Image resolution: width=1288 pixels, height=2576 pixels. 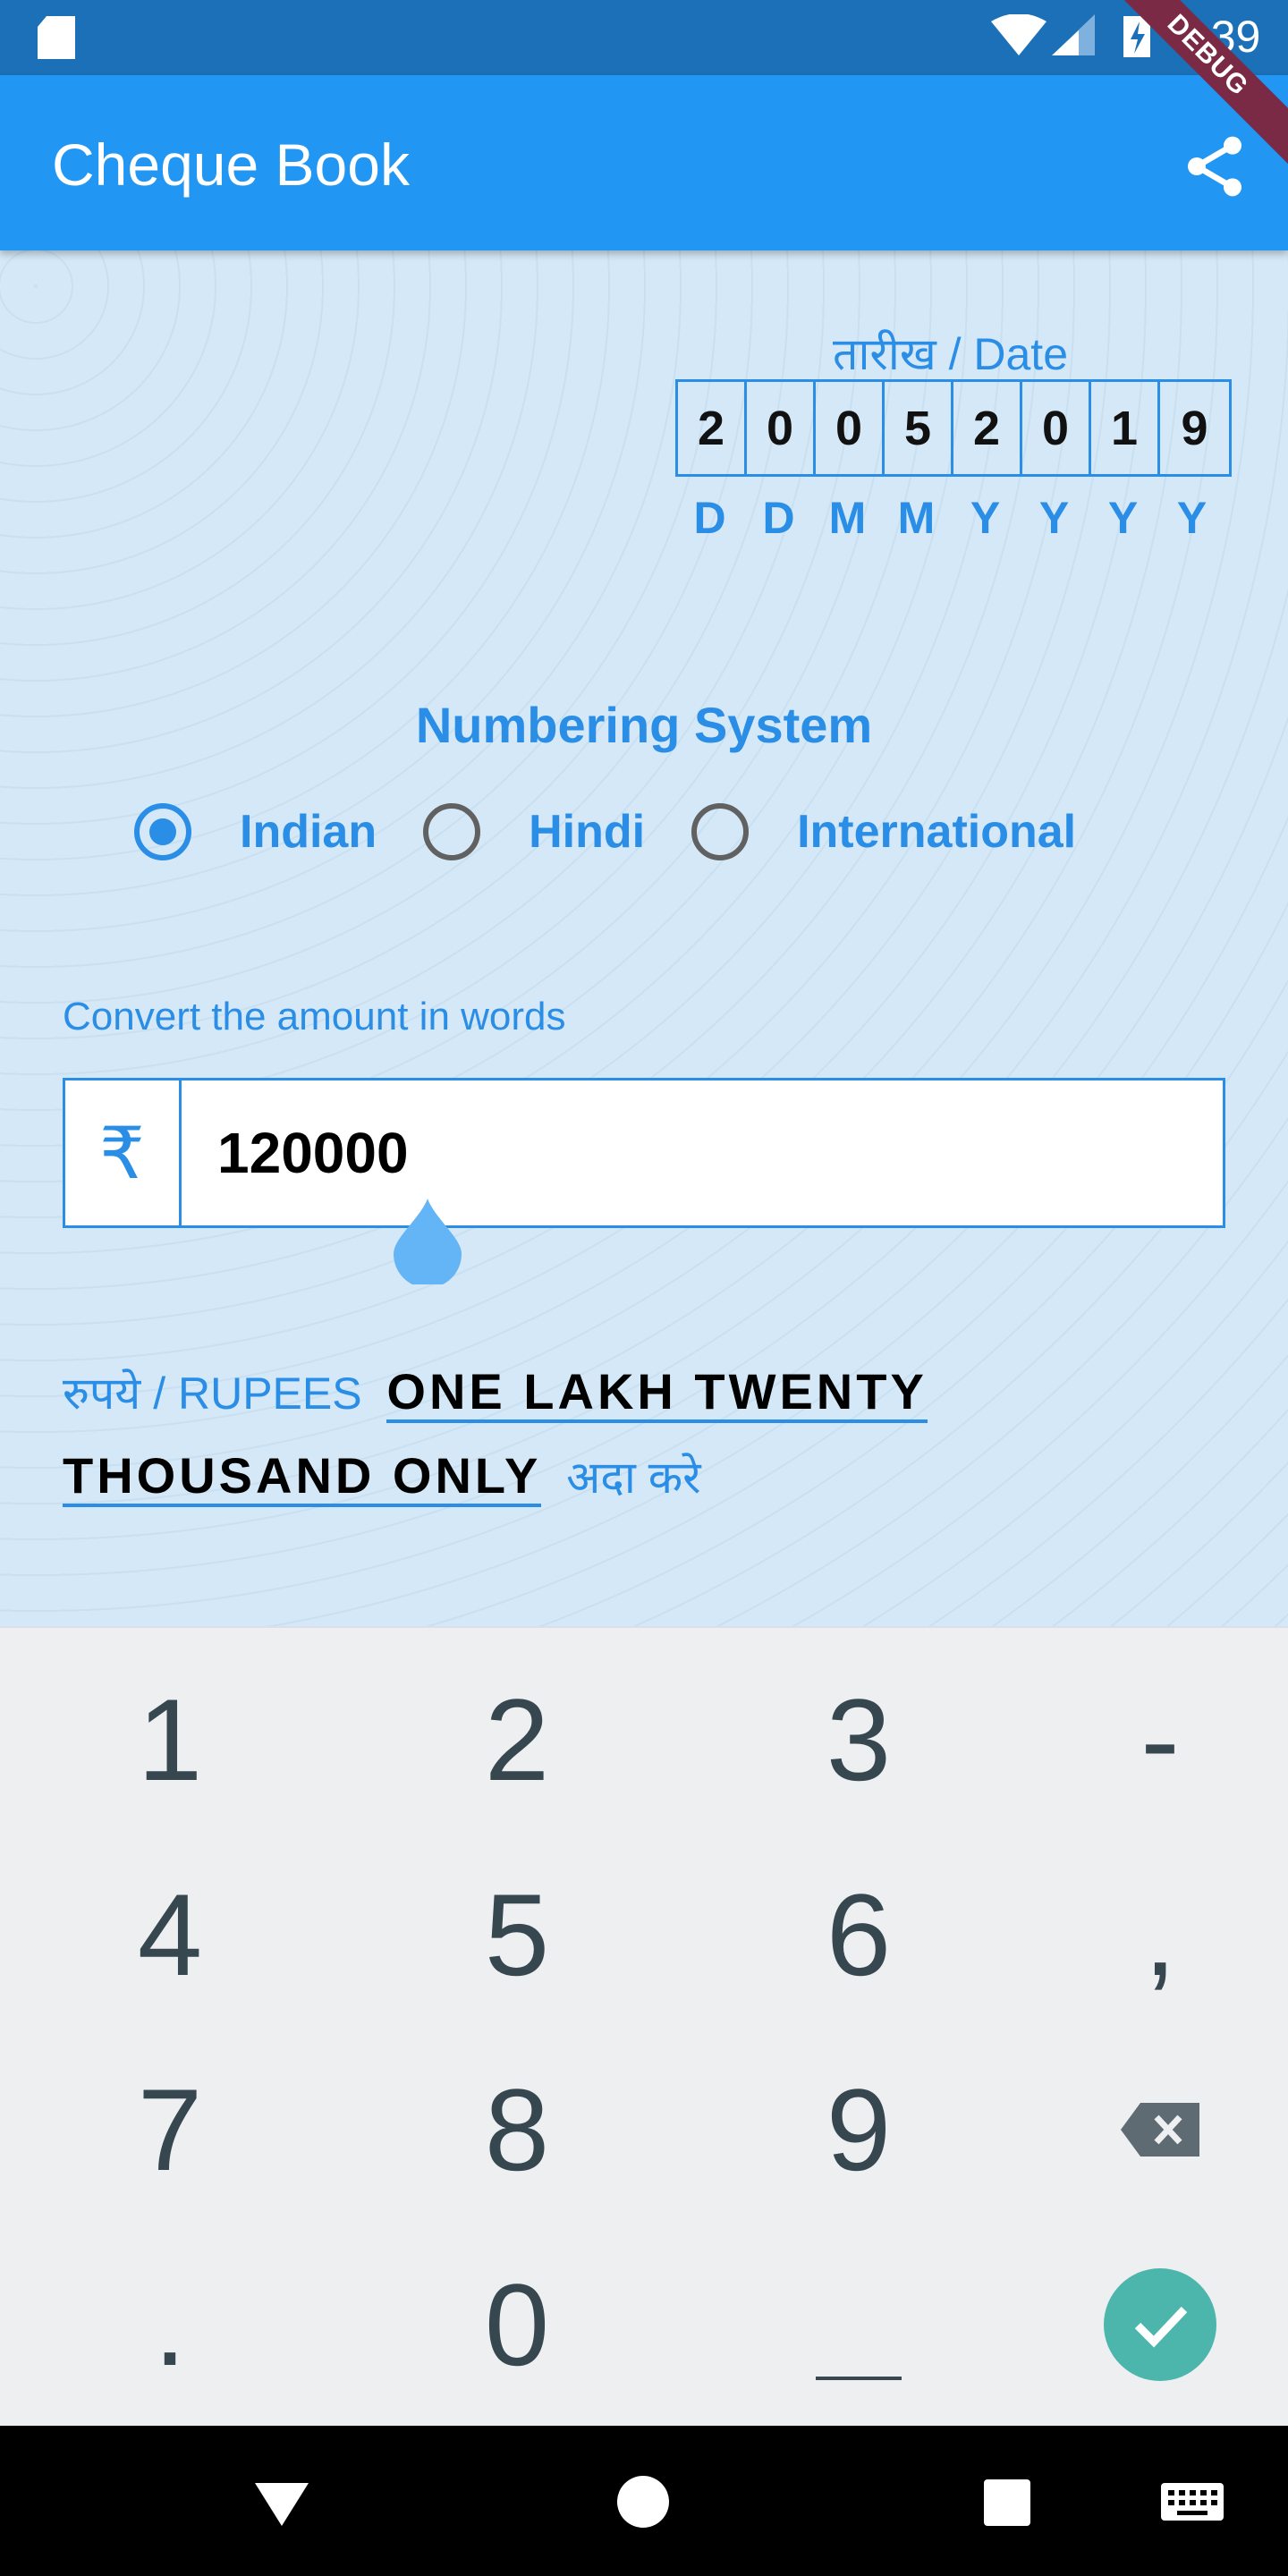 What do you see at coordinates (1160, 2324) in the screenshot?
I see `check-icon` at bounding box center [1160, 2324].